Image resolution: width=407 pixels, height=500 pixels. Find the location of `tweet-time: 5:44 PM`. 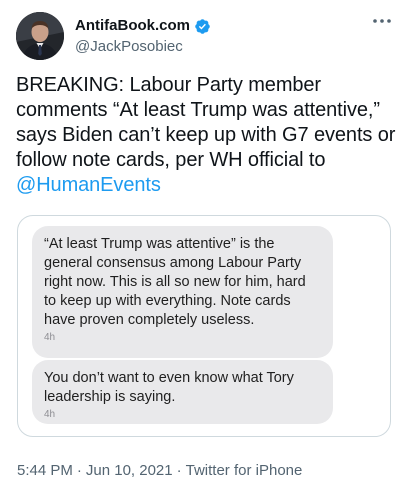

tweet-time: 5:44 PM is located at coordinates (45, 470).